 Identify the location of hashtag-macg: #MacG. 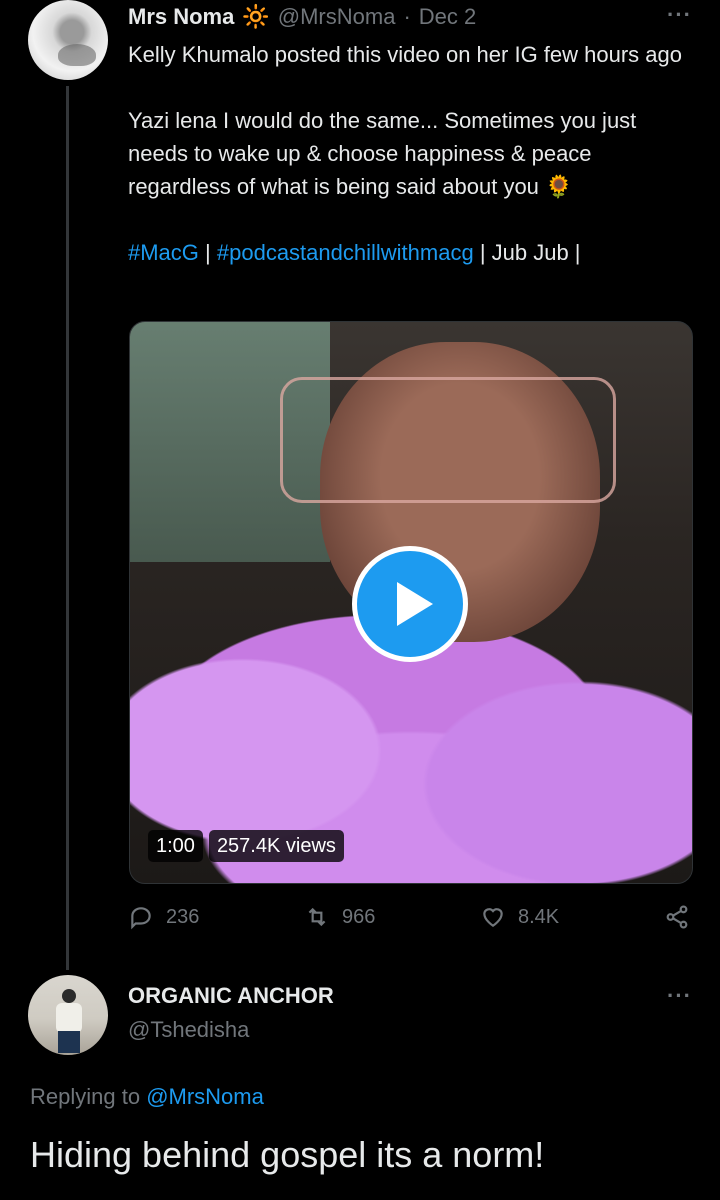
(163, 252).